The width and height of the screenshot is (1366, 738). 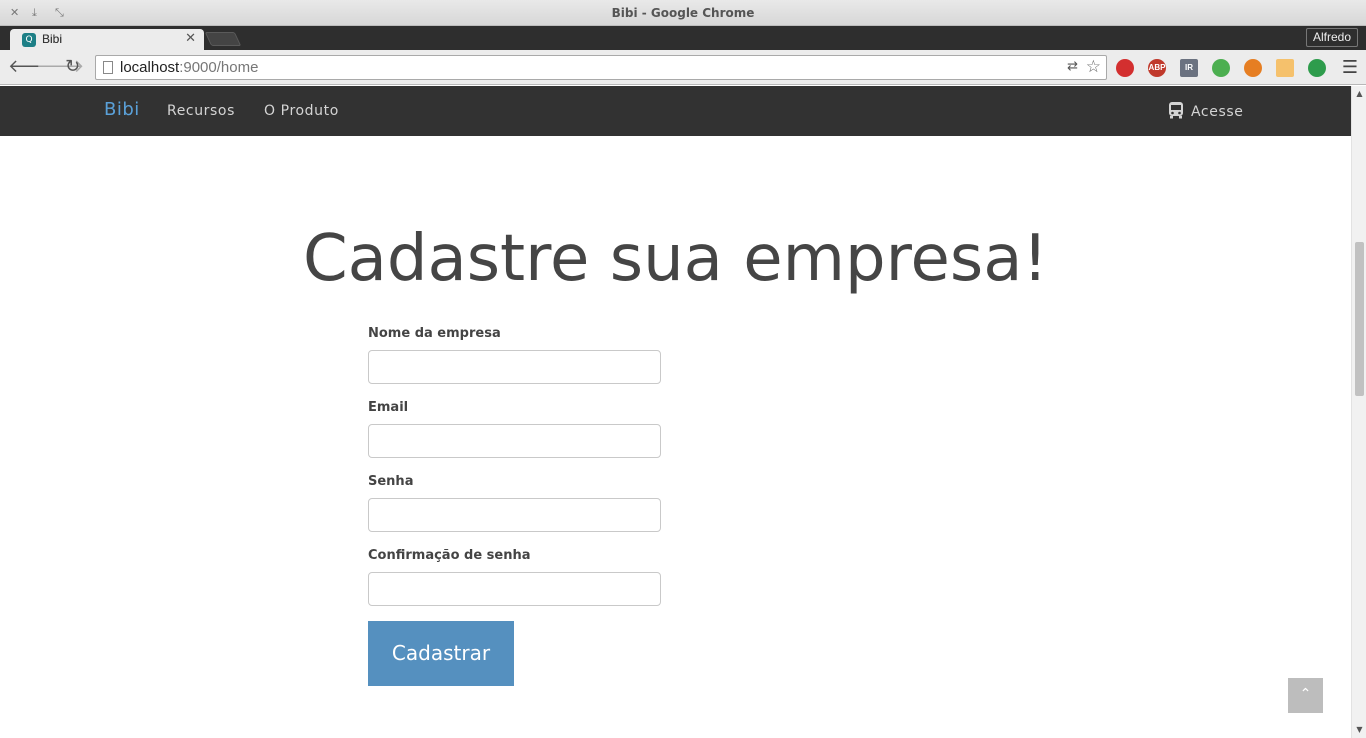 What do you see at coordinates (29, 40) in the screenshot?
I see `favicon-icon: Q` at bounding box center [29, 40].